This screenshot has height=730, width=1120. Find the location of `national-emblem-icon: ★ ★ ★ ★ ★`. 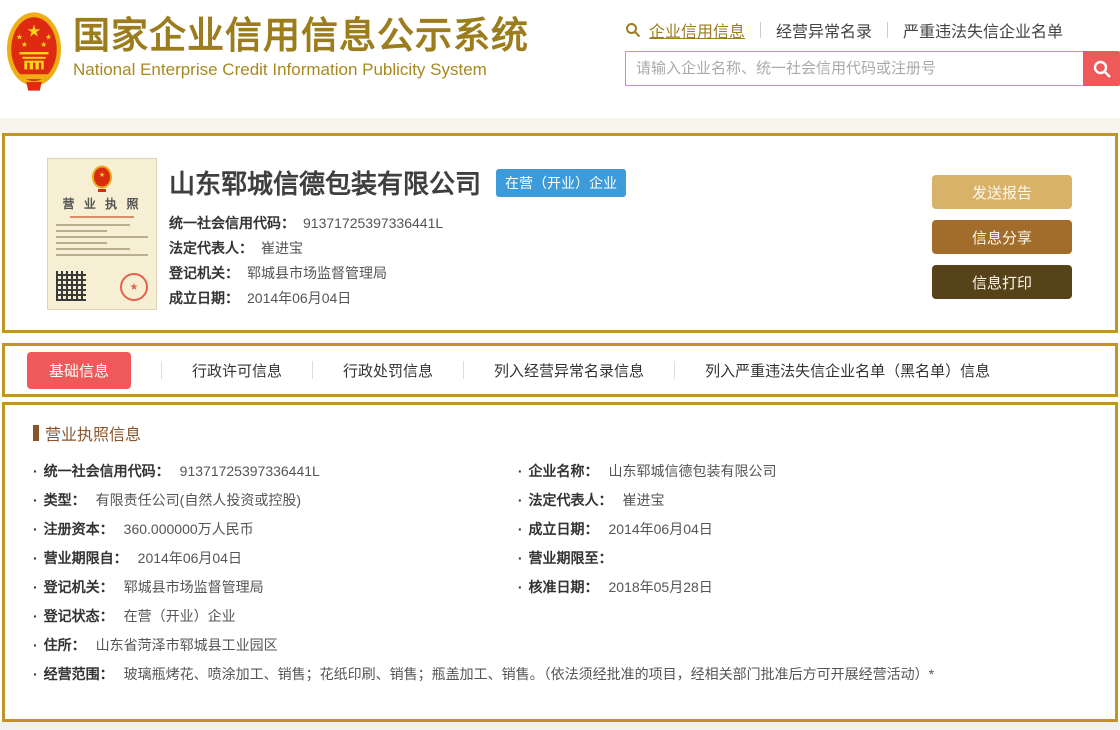

national-emblem-icon: ★ ★ ★ ★ ★ is located at coordinates (34, 51).